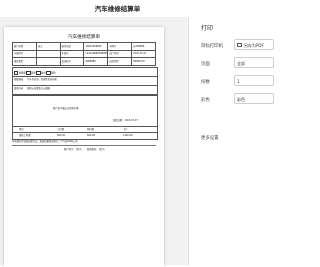 Image resolution: width=320 pixels, height=267 pixels. I want to click on cell: 进厂时间, so click(120, 54).